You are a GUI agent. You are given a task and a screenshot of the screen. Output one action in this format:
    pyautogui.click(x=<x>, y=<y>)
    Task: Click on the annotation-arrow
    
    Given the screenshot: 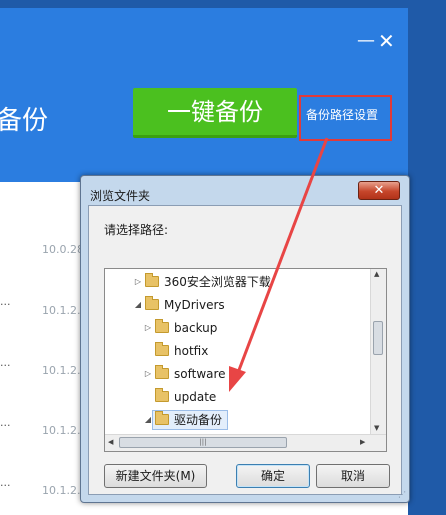 What is the action you would take?
    pyautogui.click(x=279, y=264)
    